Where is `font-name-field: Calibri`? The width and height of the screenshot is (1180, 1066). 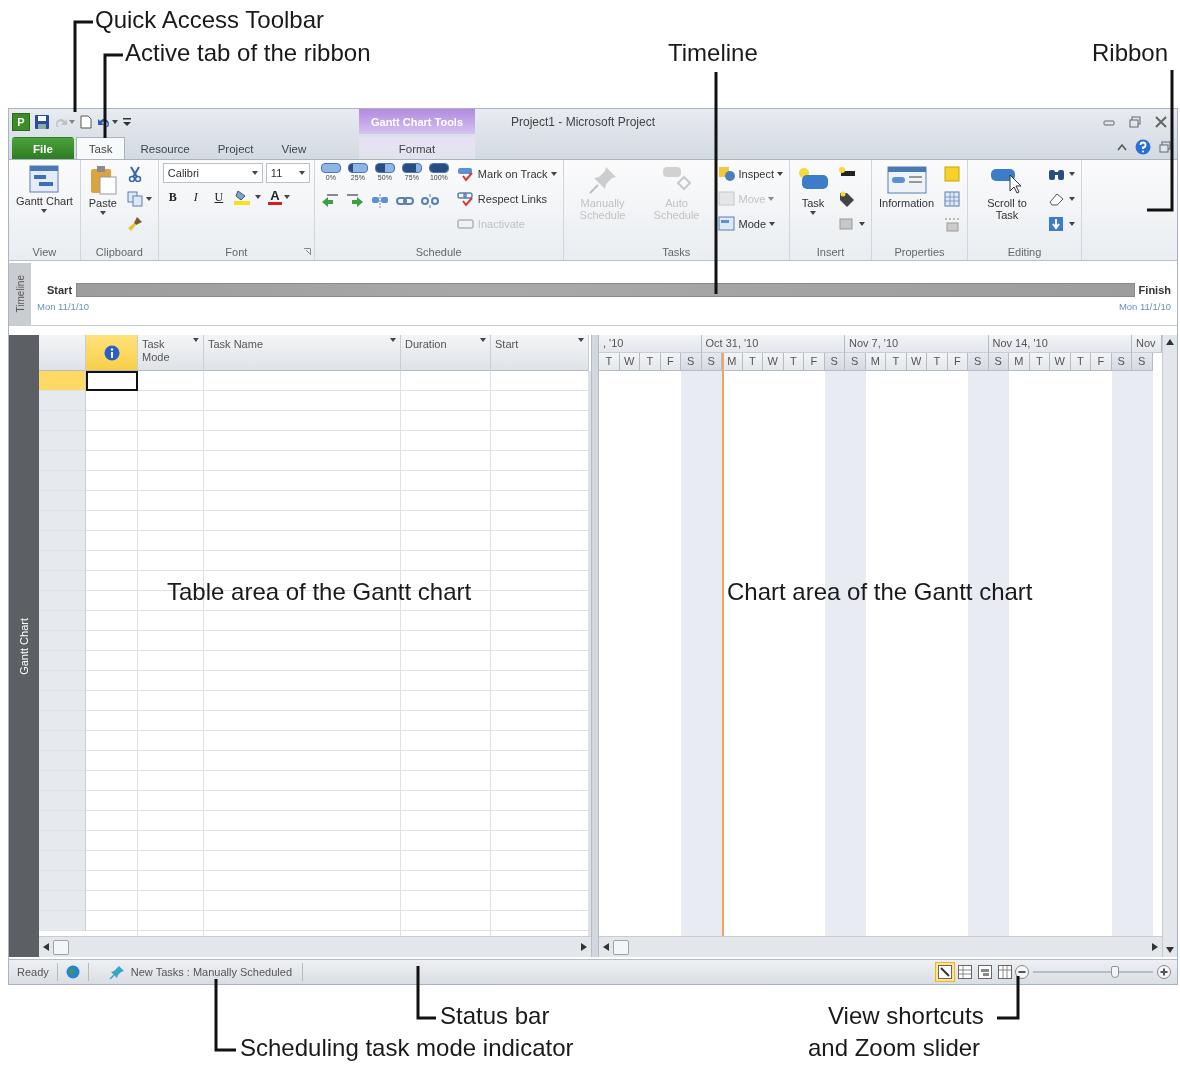
font-name-field: Calibri is located at coordinates (212, 173).